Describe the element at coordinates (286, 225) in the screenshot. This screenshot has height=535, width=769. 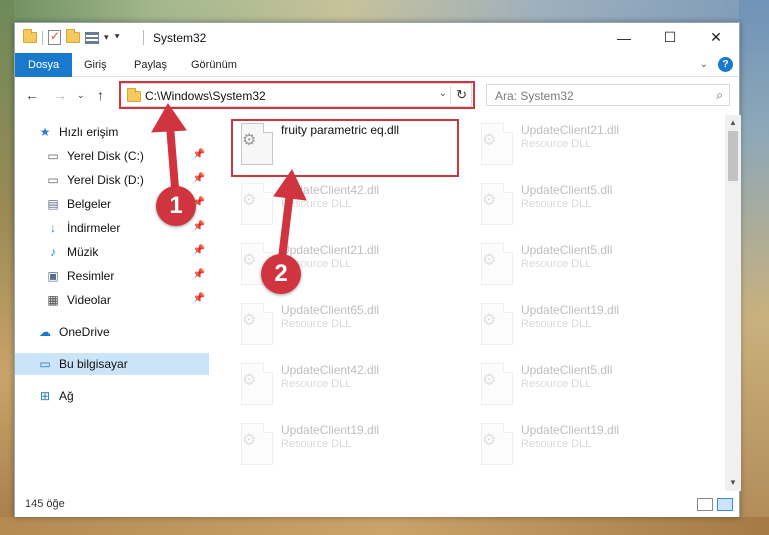
I see `arrow-2-shaft` at that location.